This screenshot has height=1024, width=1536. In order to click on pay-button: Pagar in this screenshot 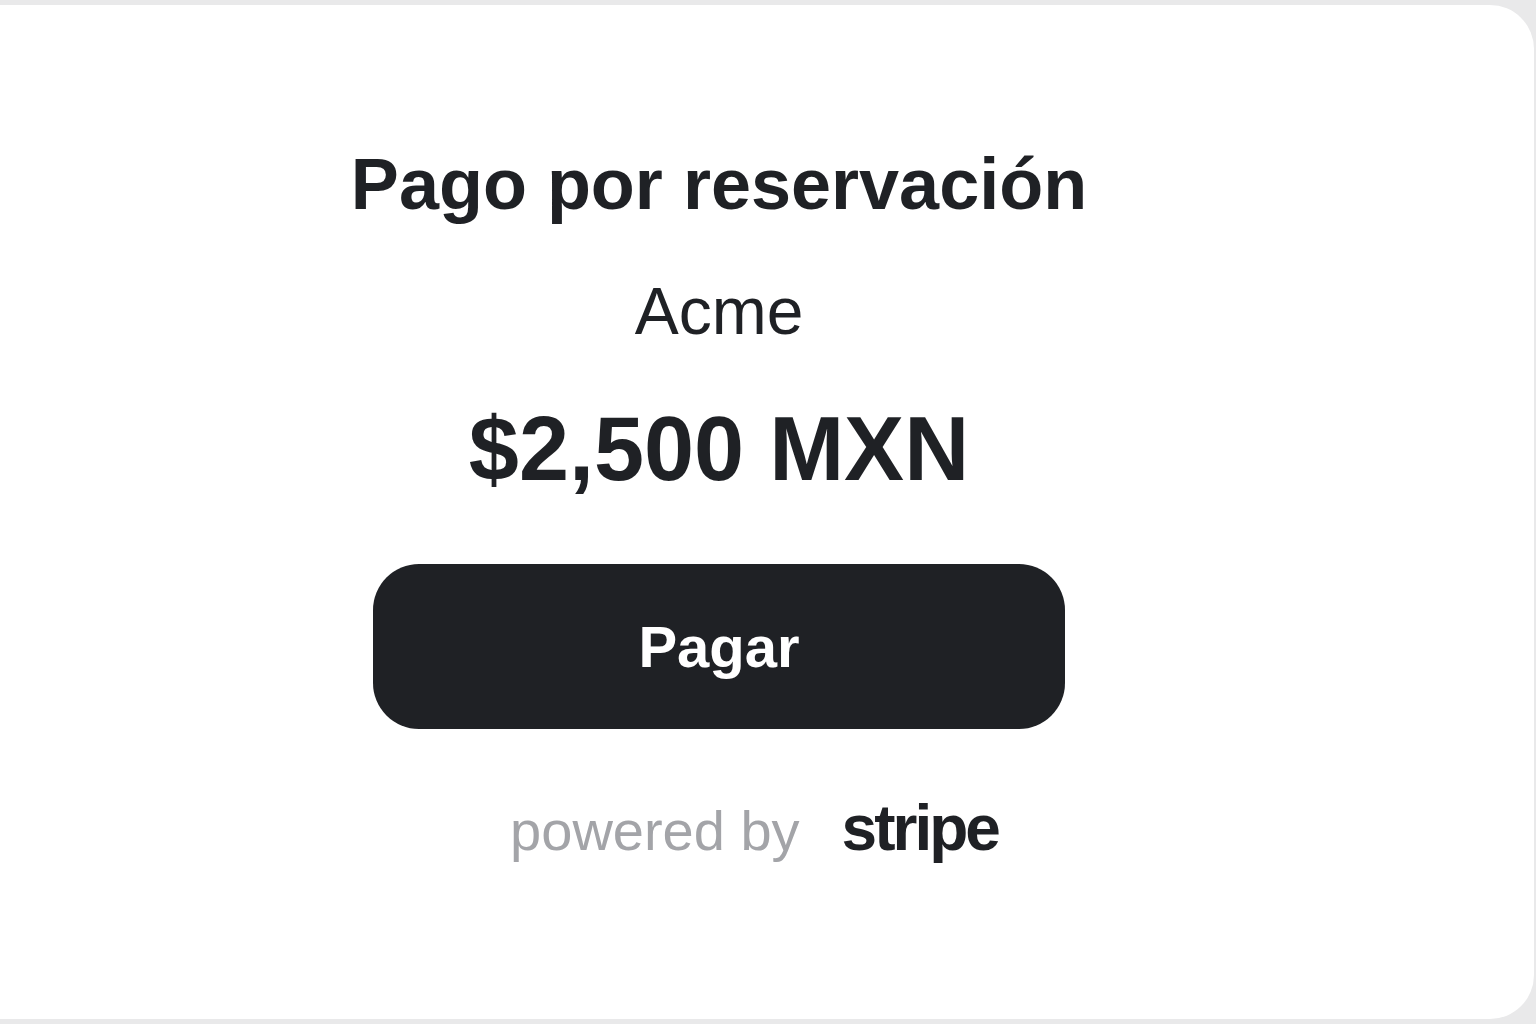, I will do `click(719, 646)`.